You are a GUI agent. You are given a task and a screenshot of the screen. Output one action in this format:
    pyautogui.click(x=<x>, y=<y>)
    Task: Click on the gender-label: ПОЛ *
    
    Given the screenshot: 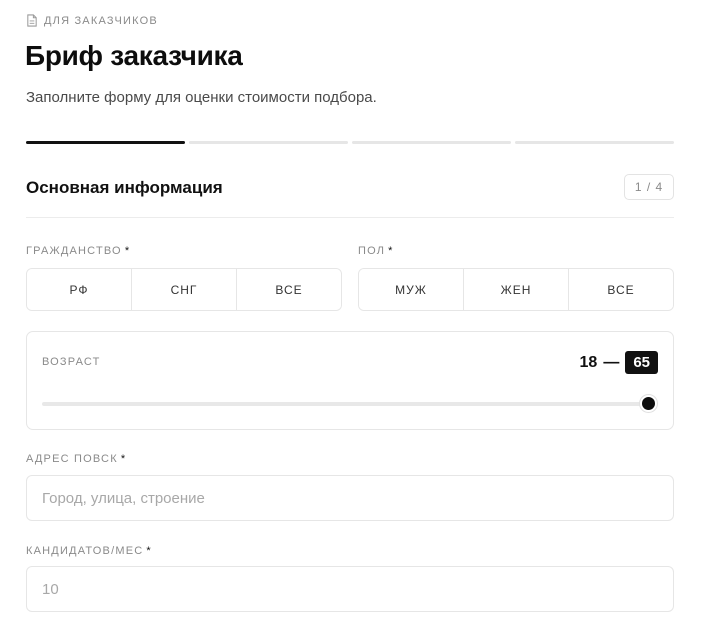 What is the action you would take?
    pyautogui.click(x=376, y=251)
    